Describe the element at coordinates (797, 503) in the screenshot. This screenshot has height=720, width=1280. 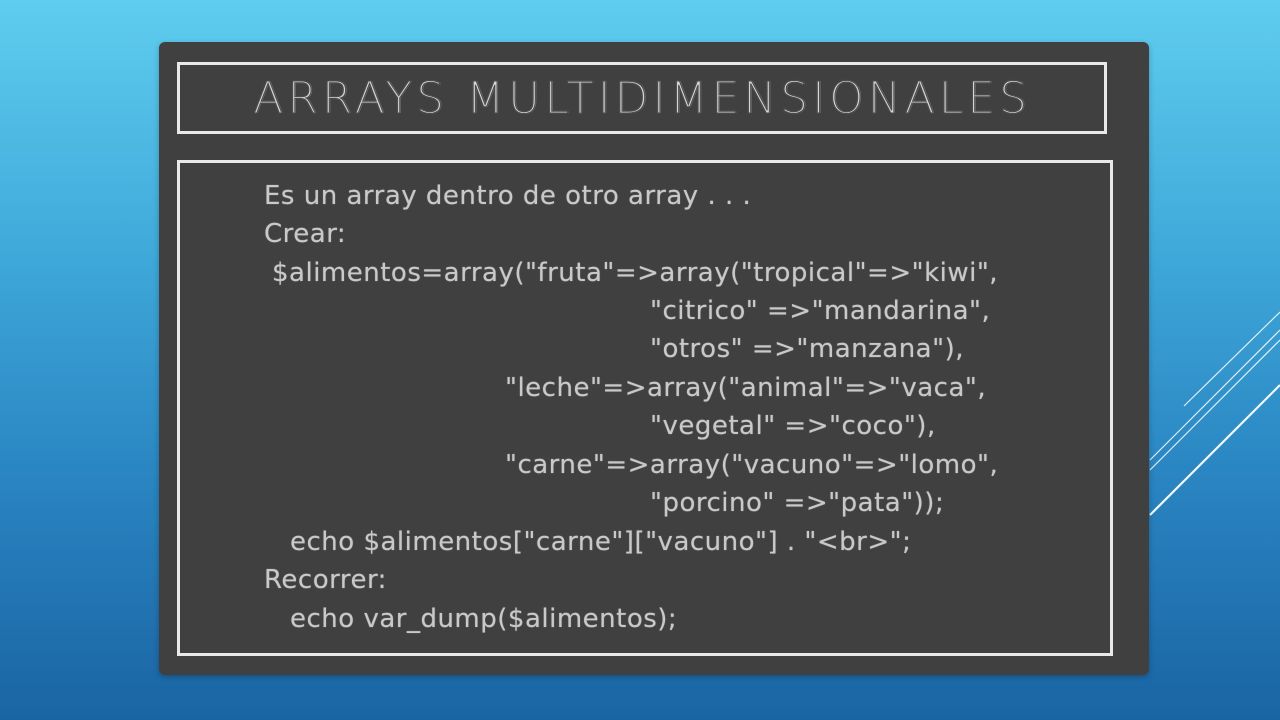
I see `code-line-7: "porcino" =>"pata"));` at that location.